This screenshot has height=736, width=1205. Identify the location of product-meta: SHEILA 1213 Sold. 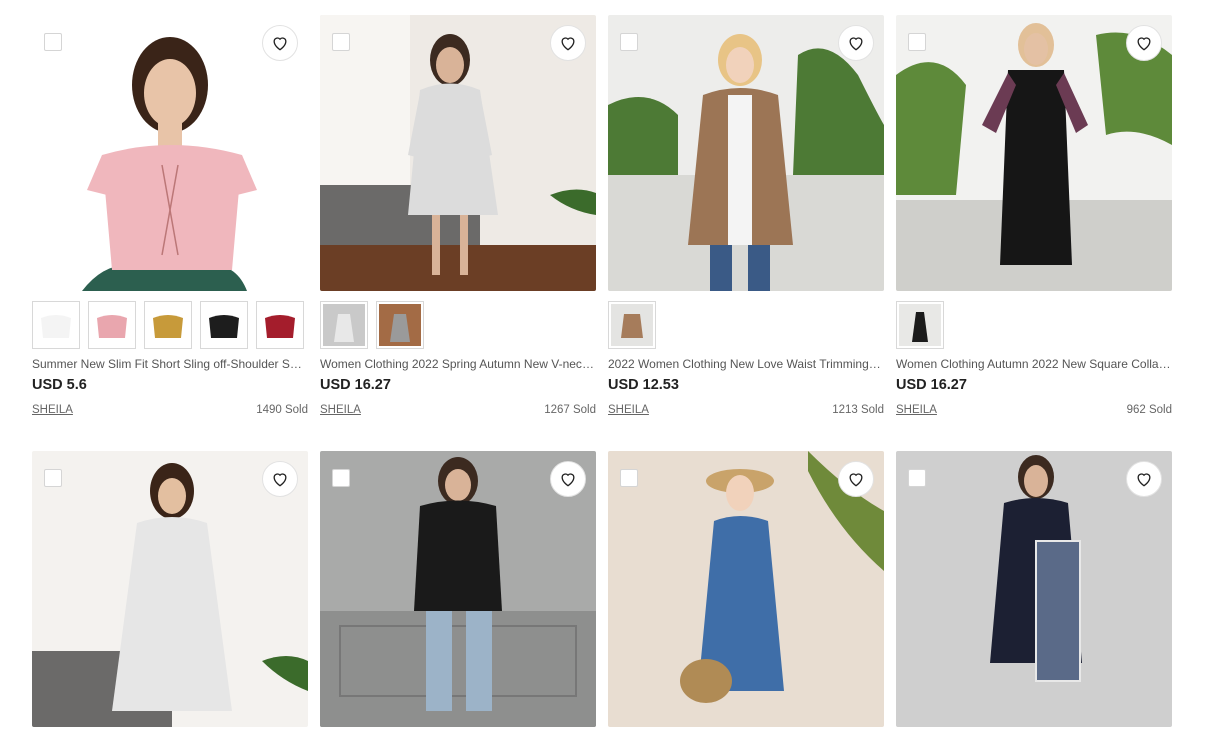
(746, 410).